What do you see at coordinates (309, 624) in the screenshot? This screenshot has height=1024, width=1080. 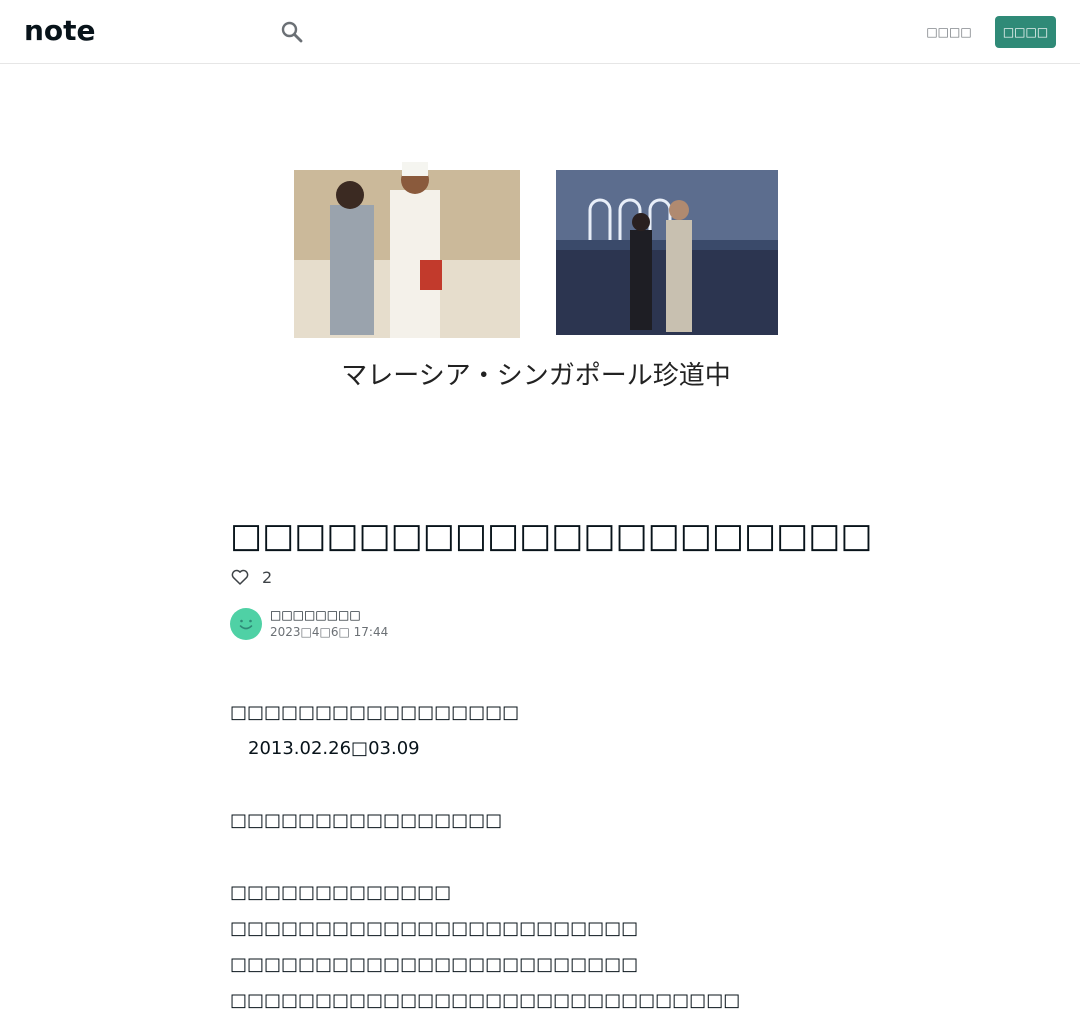 I see `author-block: □□□□□□□□ 2023□4□6□ 17:44` at bounding box center [309, 624].